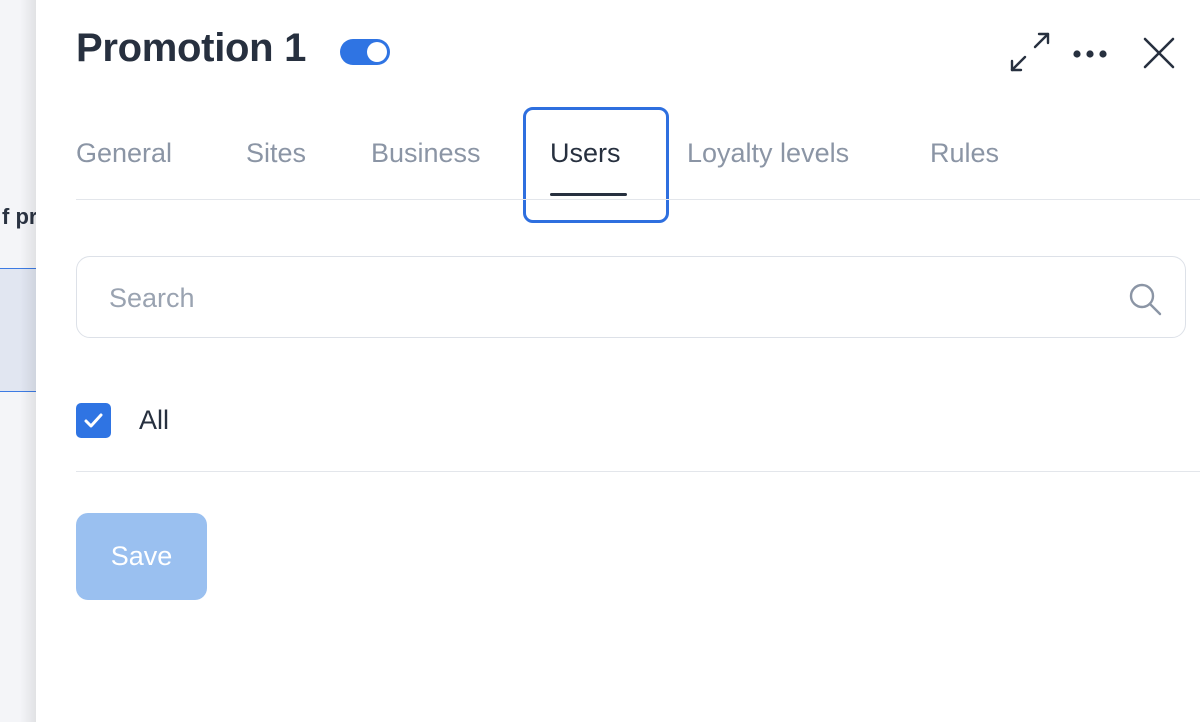  What do you see at coordinates (1090, 54) in the screenshot?
I see `more-icon` at bounding box center [1090, 54].